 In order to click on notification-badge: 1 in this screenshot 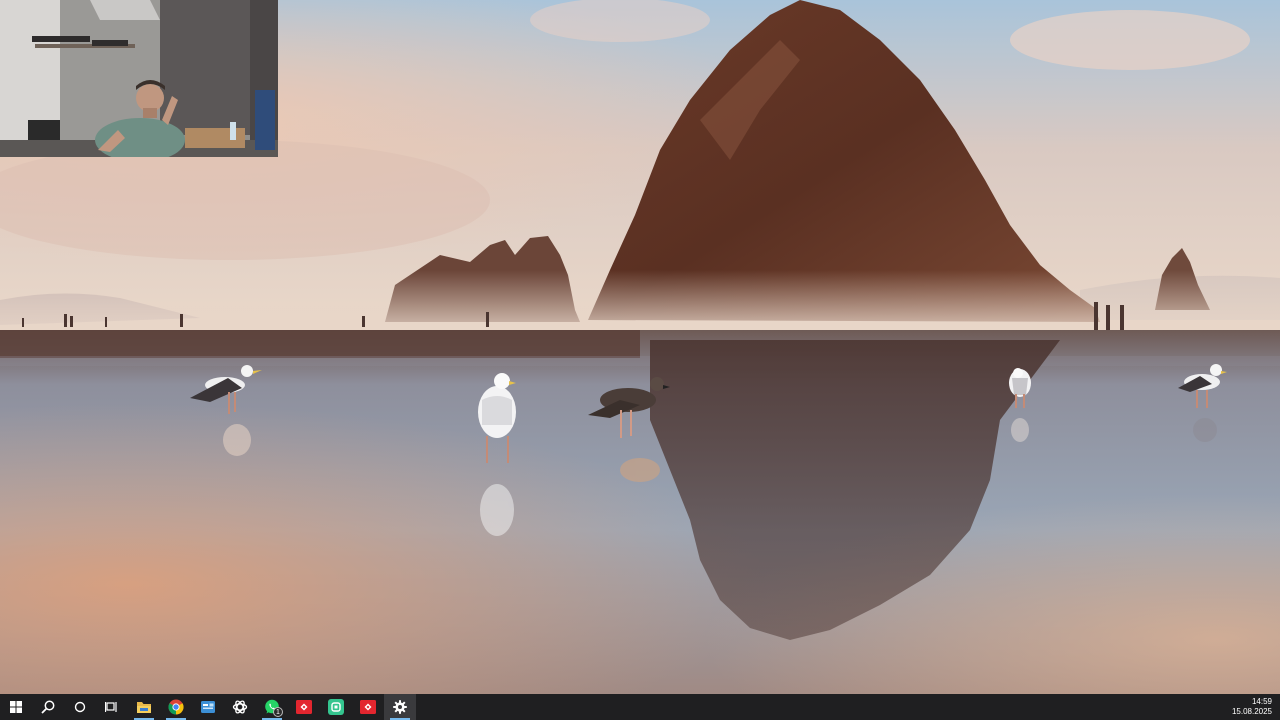, I will do `click(278, 712)`.